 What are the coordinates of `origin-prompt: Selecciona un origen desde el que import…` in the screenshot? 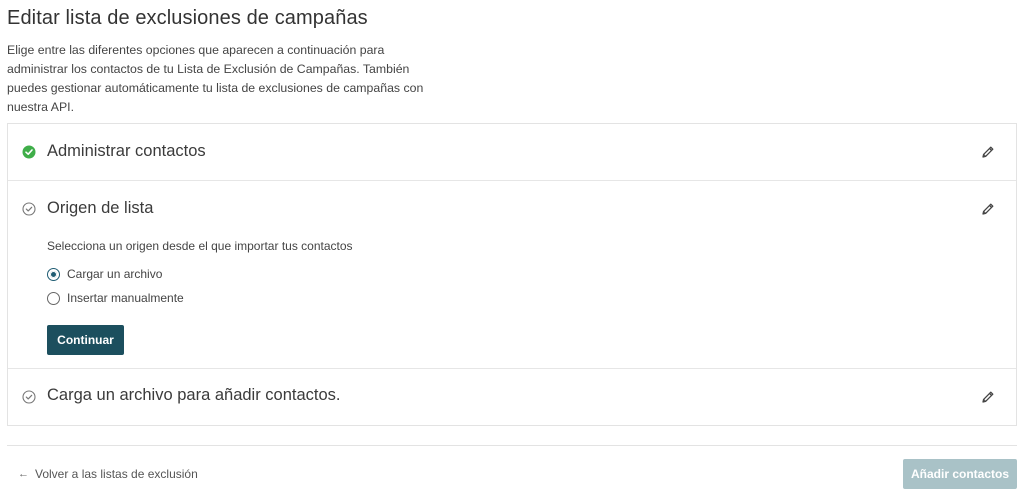 It's located at (200, 246).